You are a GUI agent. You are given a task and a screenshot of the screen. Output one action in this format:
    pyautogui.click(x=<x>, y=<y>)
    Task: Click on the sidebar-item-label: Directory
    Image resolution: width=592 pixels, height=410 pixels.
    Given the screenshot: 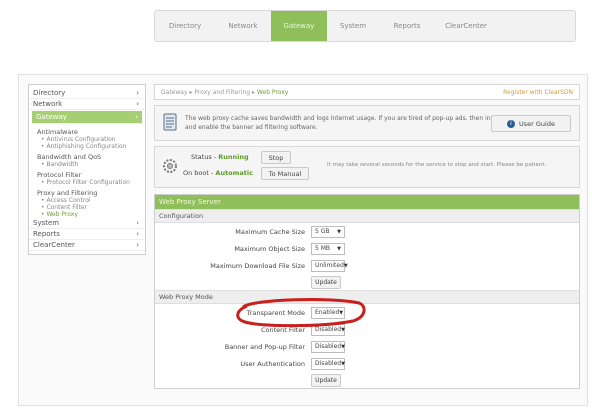 What is the action you would take?
    pyautogui.click(x=49, y=93)
    